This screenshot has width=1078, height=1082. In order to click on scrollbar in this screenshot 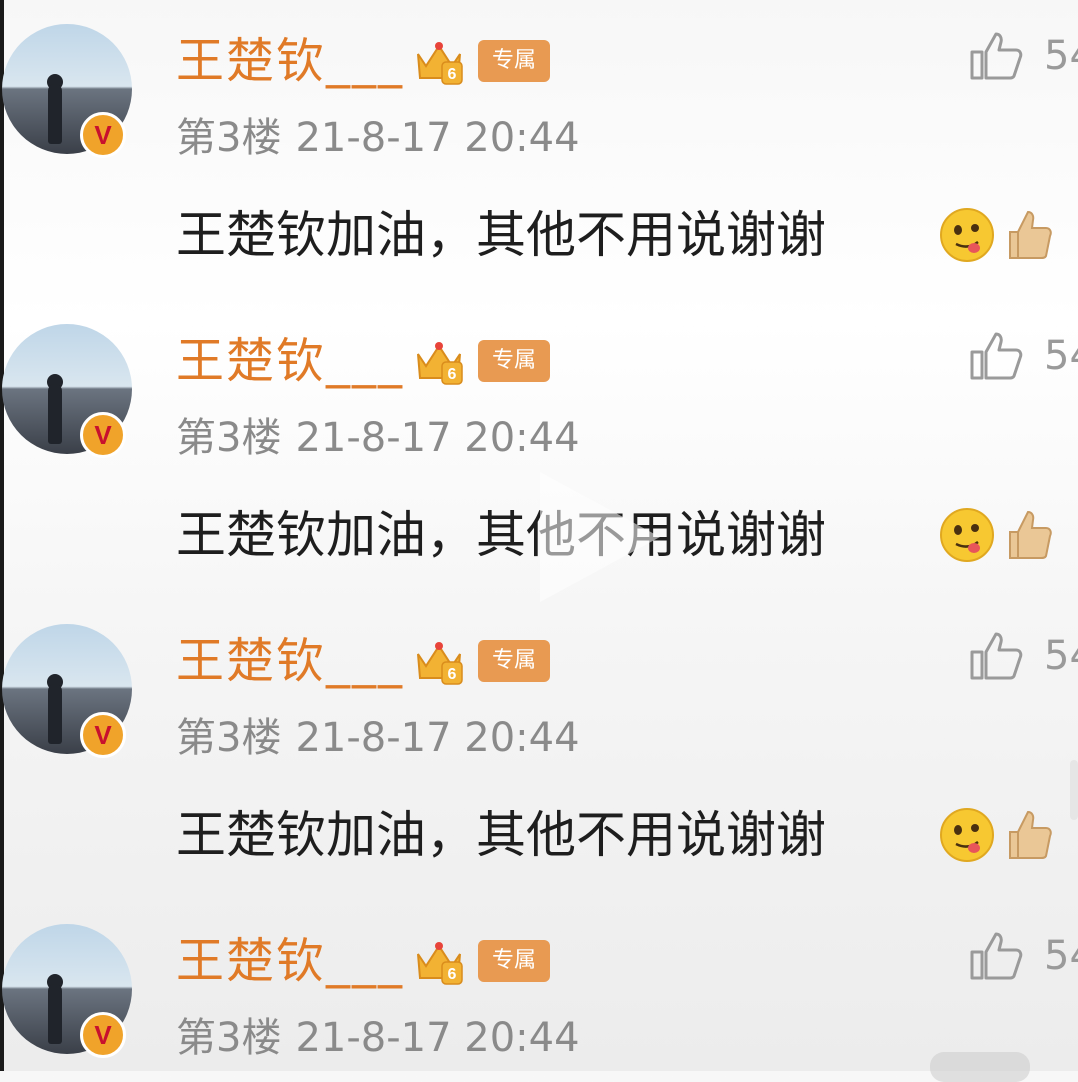, I will do `click(1074, 790)`.